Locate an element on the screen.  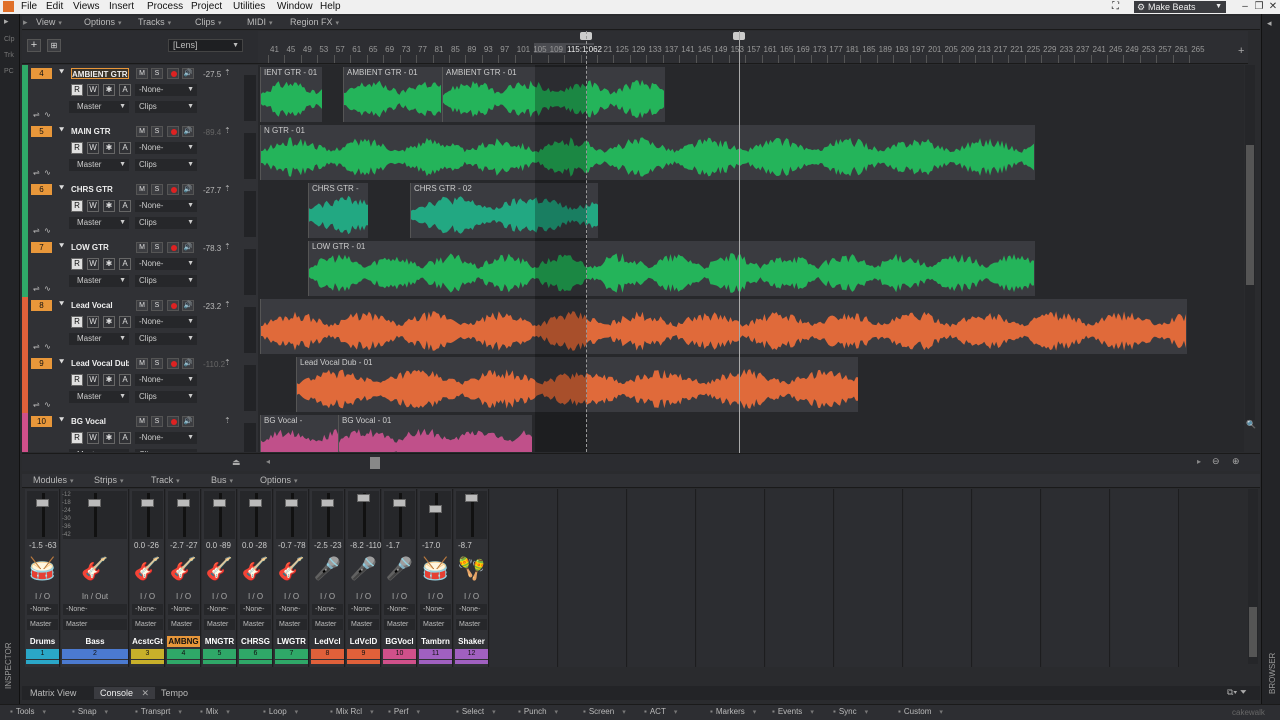
control-bar-module: ▪ Snap ▾ is located at coordinates (90, 711).